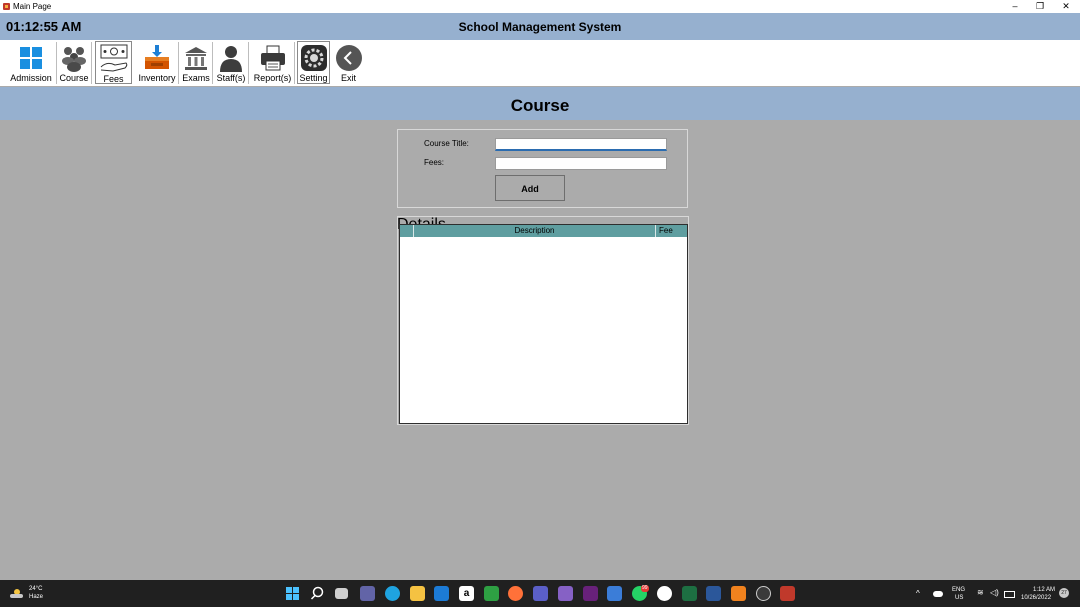 Image resolution: width=1080 pixels, height=607 pixels. I want to click on toolbar-label: Exams, so click(196, 78).